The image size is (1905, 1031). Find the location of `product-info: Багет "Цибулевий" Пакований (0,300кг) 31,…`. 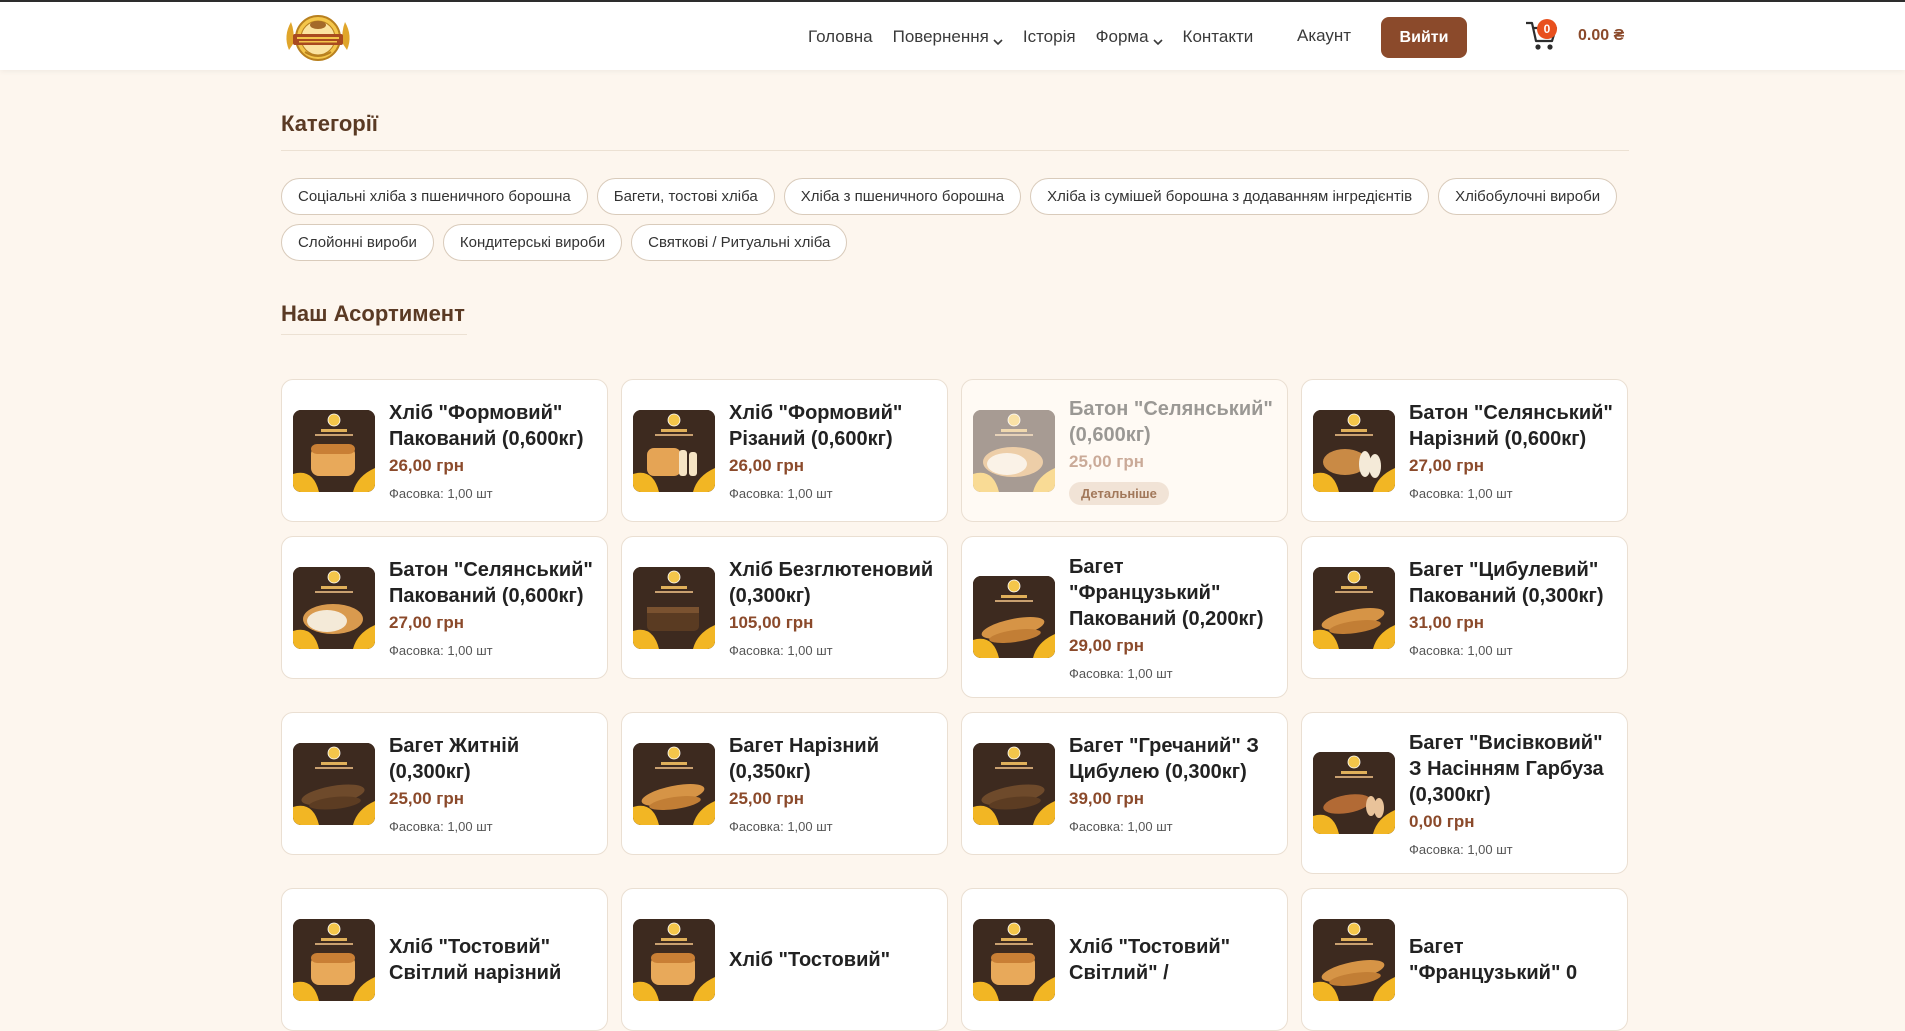

product-info: Багет "Цибулевий" Пакований (0,300кг) 31,… is located at coordinates (1512, 607).